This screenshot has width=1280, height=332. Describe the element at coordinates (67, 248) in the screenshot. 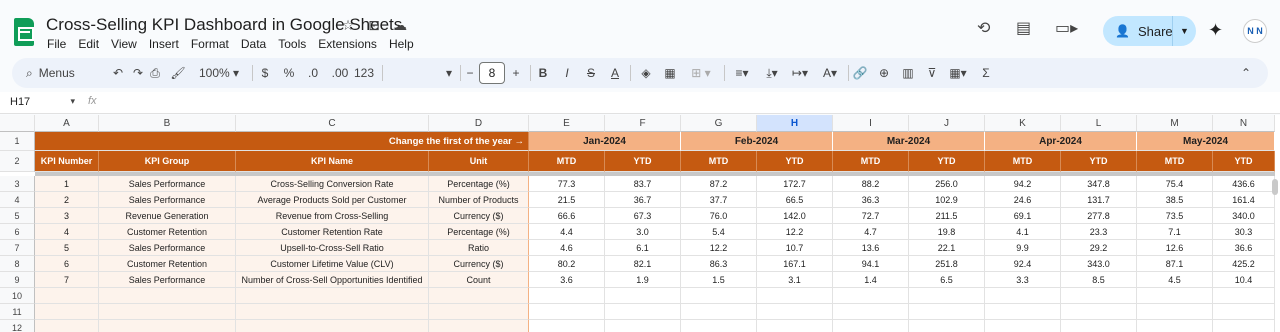

I see `kpi-number-cell: 5` at that location.